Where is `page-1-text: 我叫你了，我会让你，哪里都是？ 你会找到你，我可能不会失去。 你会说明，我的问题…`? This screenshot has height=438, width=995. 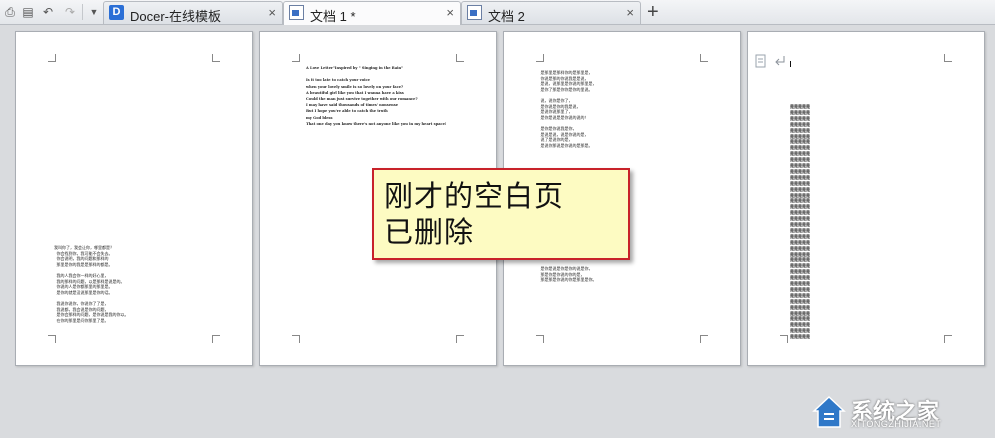 page-1-text: 我叫你了，我会让你，哪里都是？ 你会找到你，我可能不会失去。 你会说明，我的问题… is located at coordinates (91, 284).